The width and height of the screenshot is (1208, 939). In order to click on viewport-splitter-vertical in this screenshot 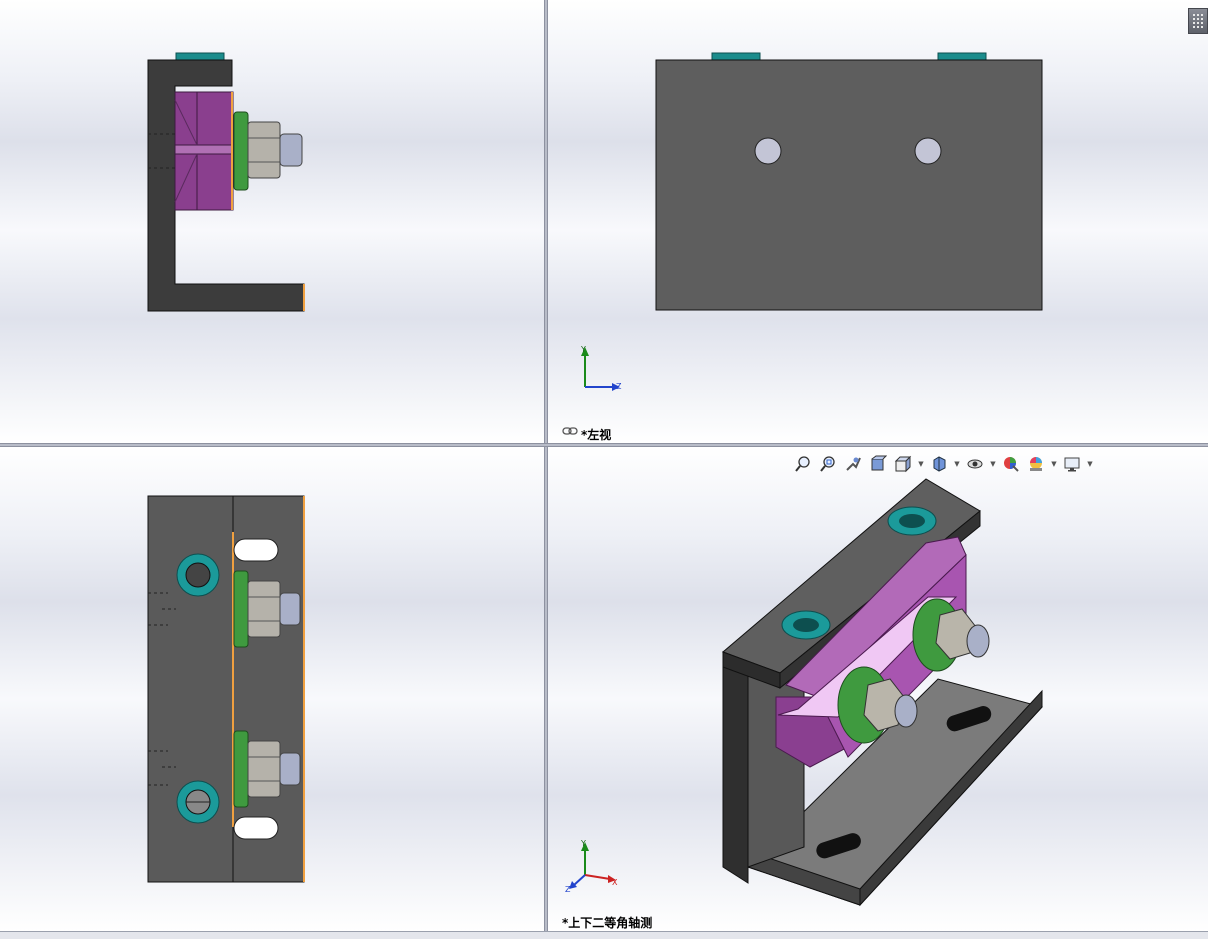, I will do `click(546, 469)`.